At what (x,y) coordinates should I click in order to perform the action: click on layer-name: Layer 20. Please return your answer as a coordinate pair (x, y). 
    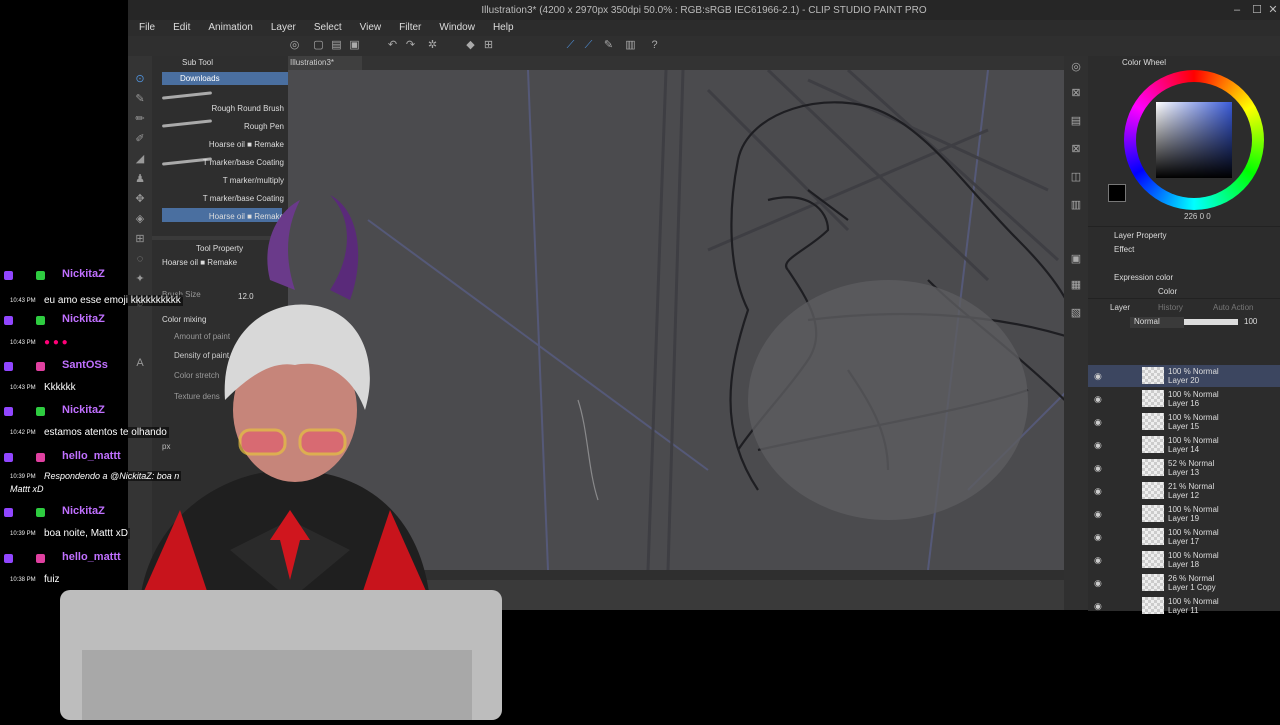
    Looking at the image, I should click on (1184, 380).